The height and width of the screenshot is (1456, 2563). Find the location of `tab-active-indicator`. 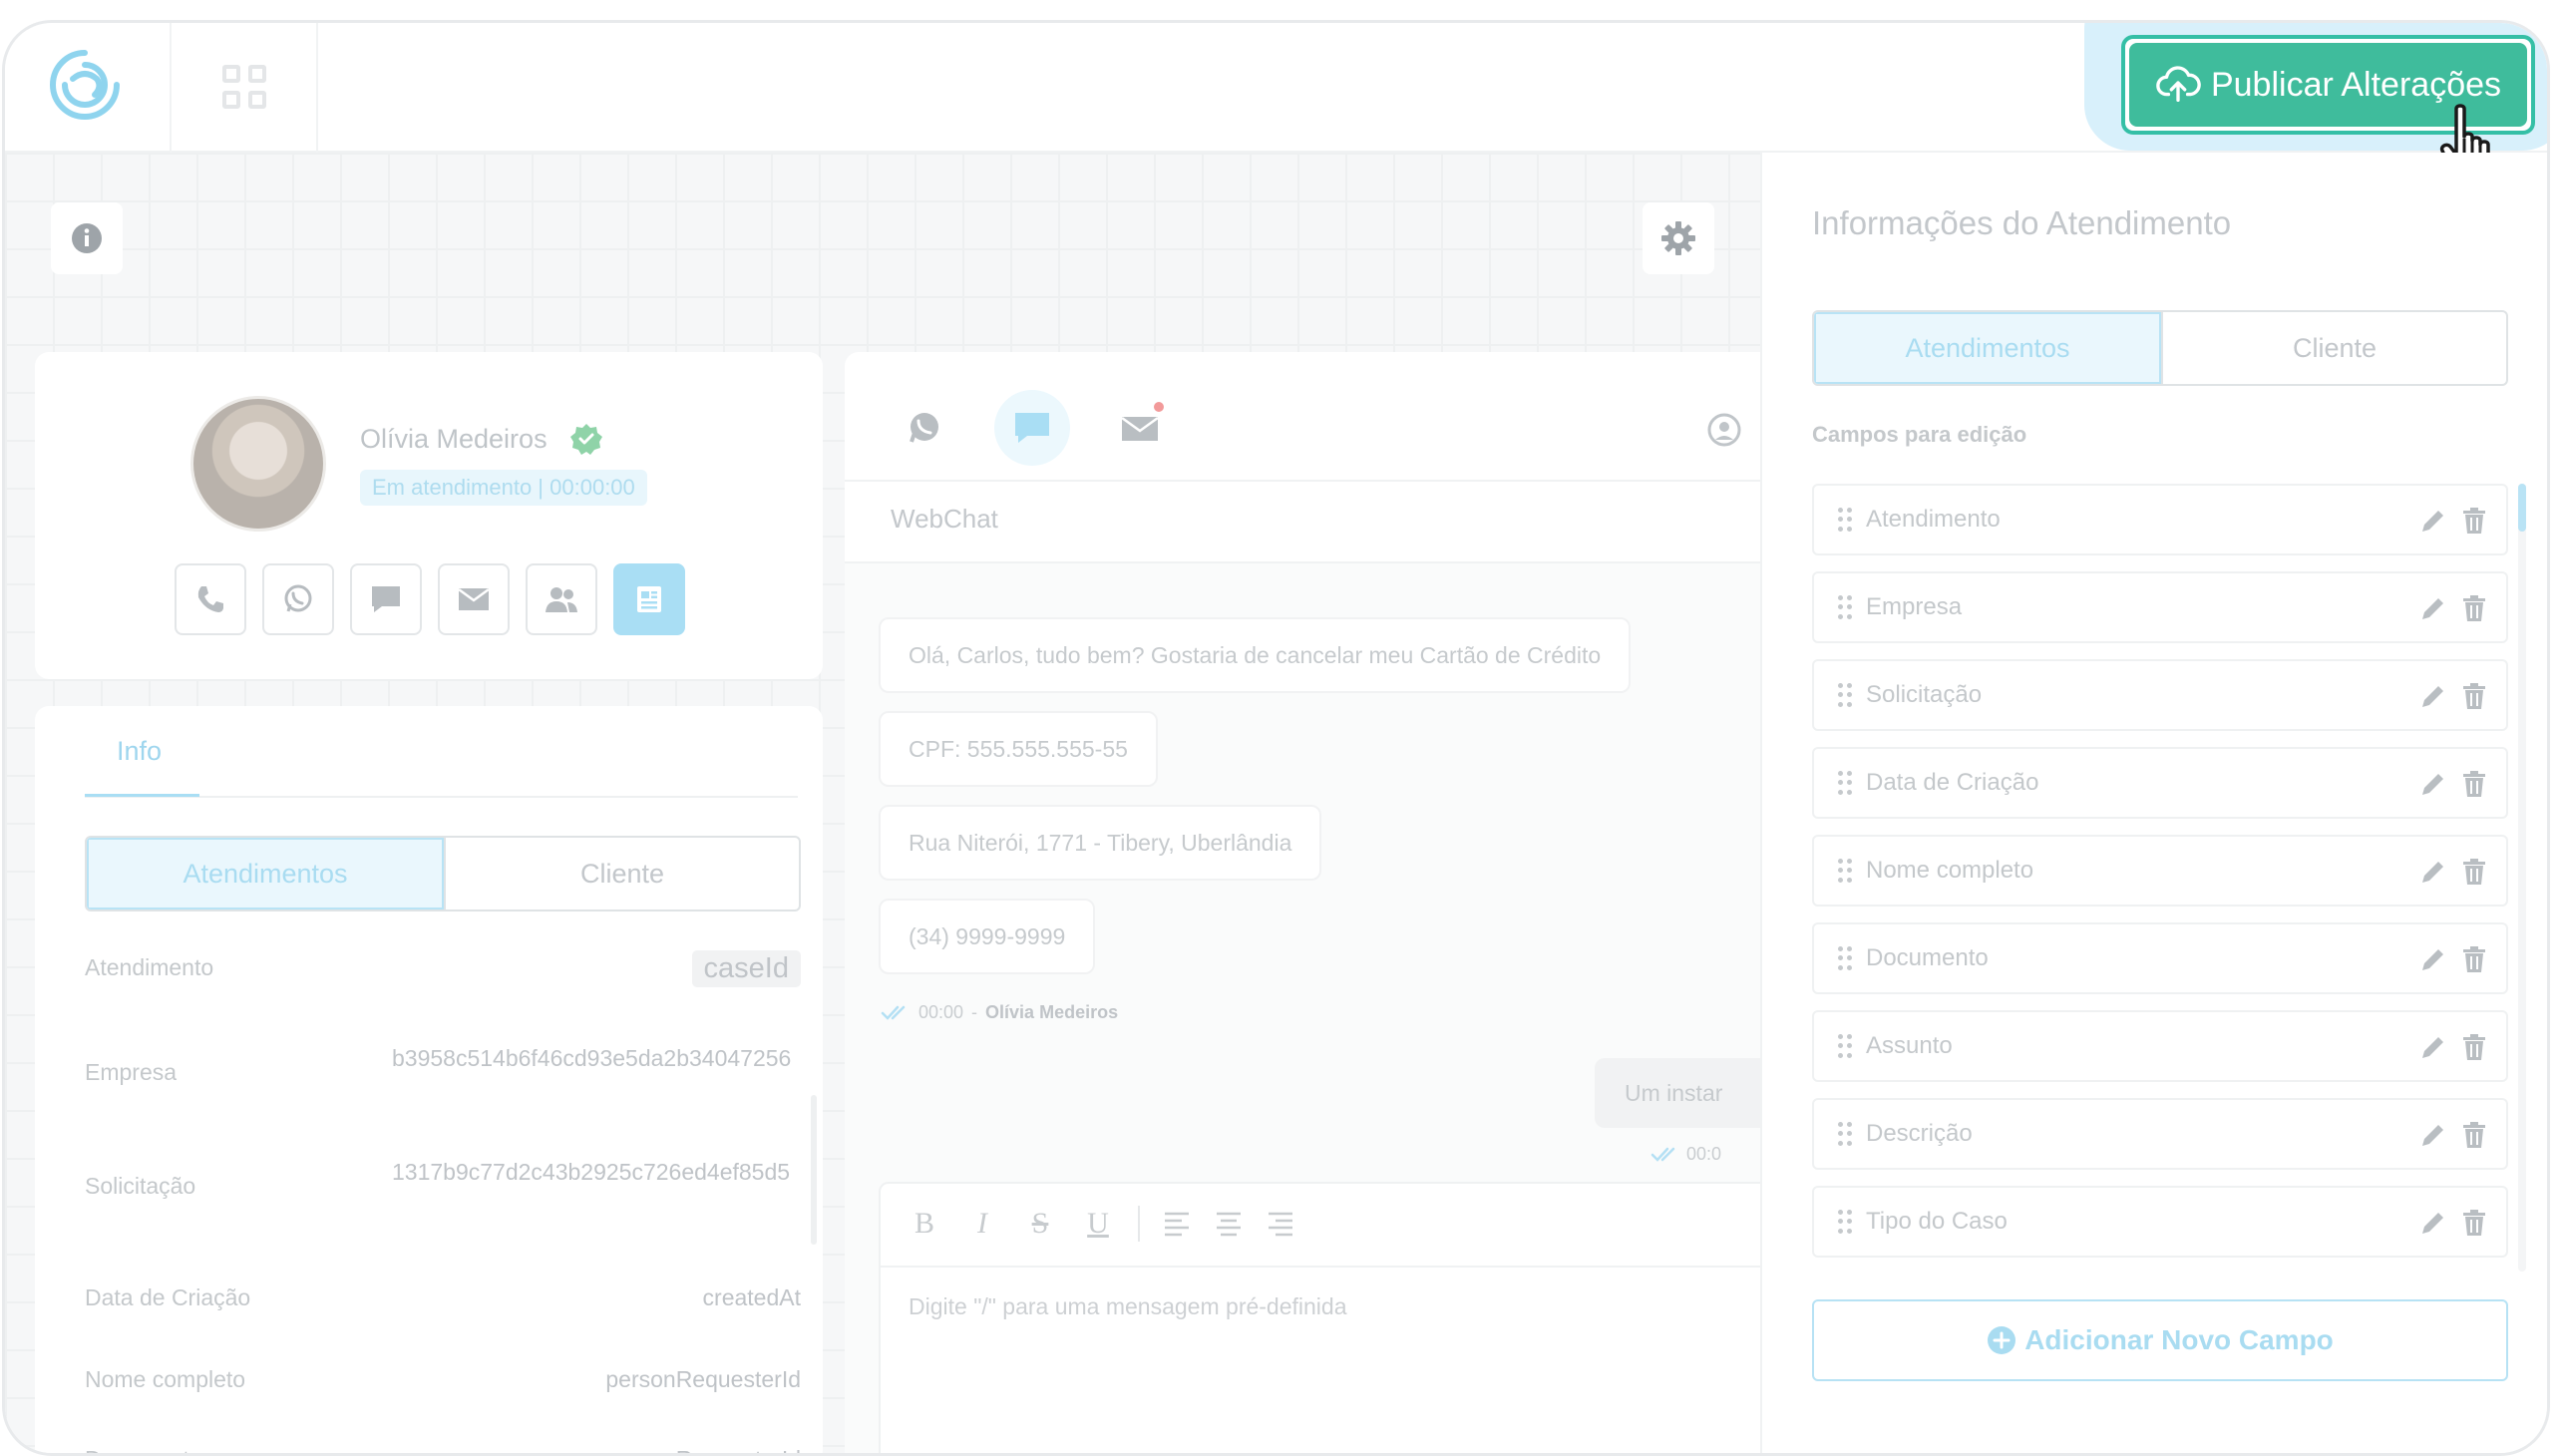

tab-active-indicator is located at coordinates (142, 795).